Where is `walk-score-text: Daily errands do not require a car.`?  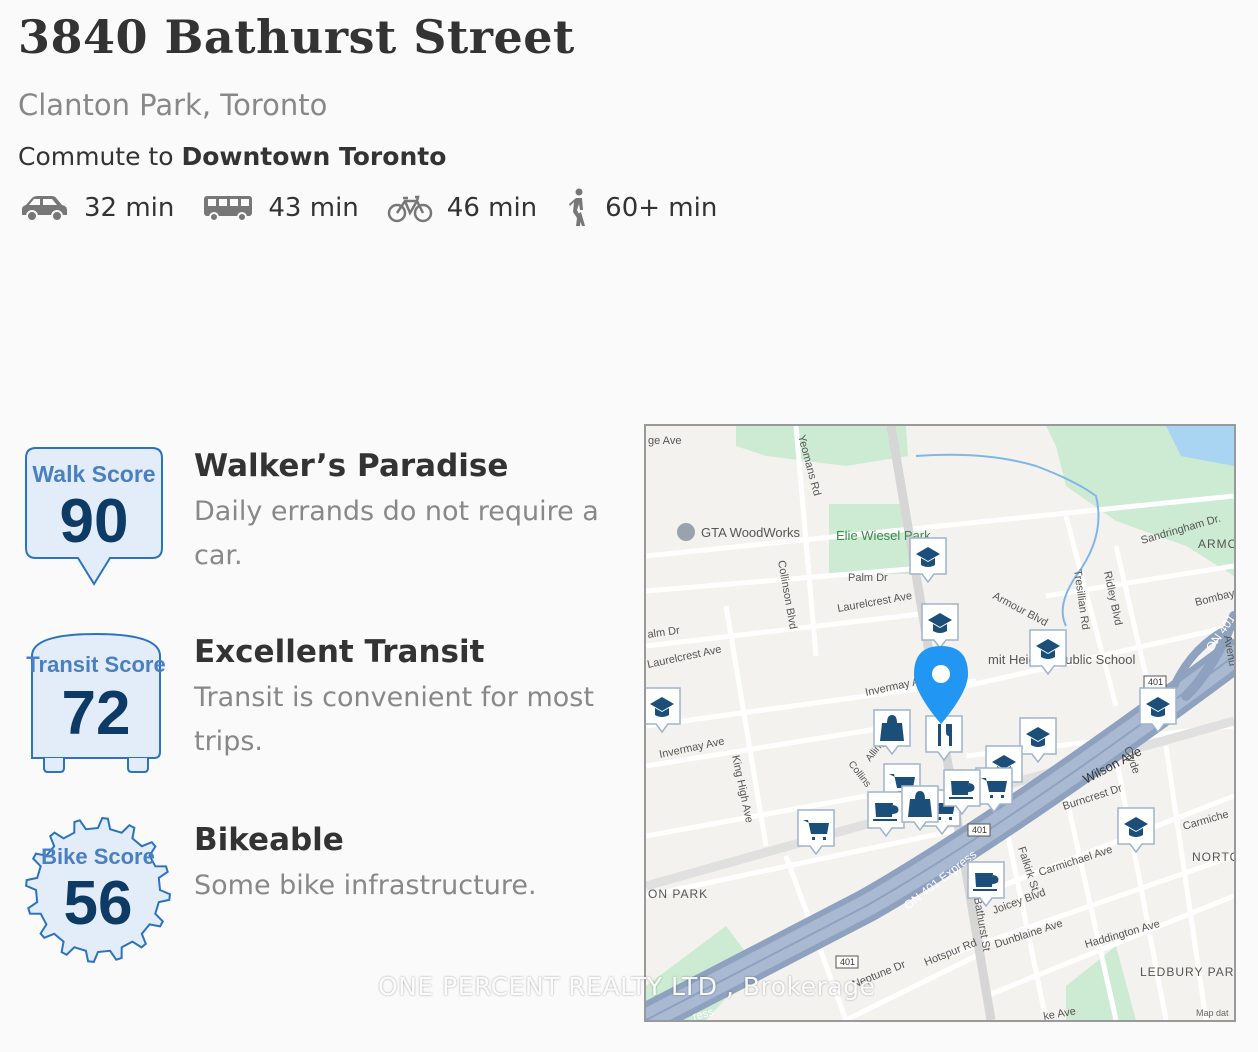
walk-score-text: Daily errands do not require a car. is located at coordinates (396, 533).